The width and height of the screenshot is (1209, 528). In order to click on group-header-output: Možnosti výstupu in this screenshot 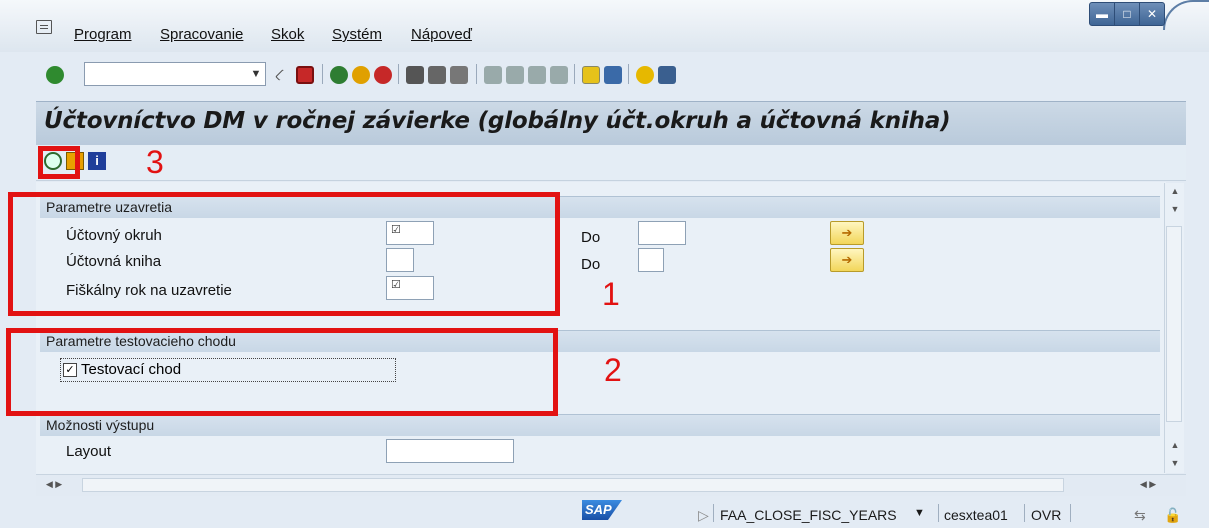, I will do `click(600, 425)`.